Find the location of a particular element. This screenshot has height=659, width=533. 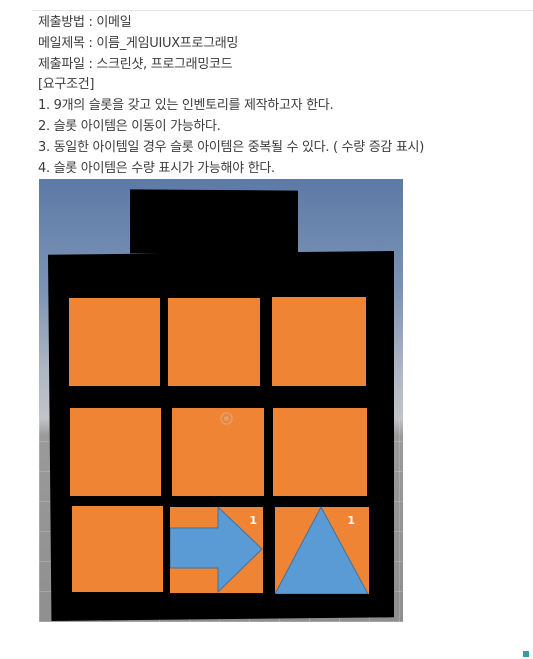

top-divider is located at coordinates (282, 10).